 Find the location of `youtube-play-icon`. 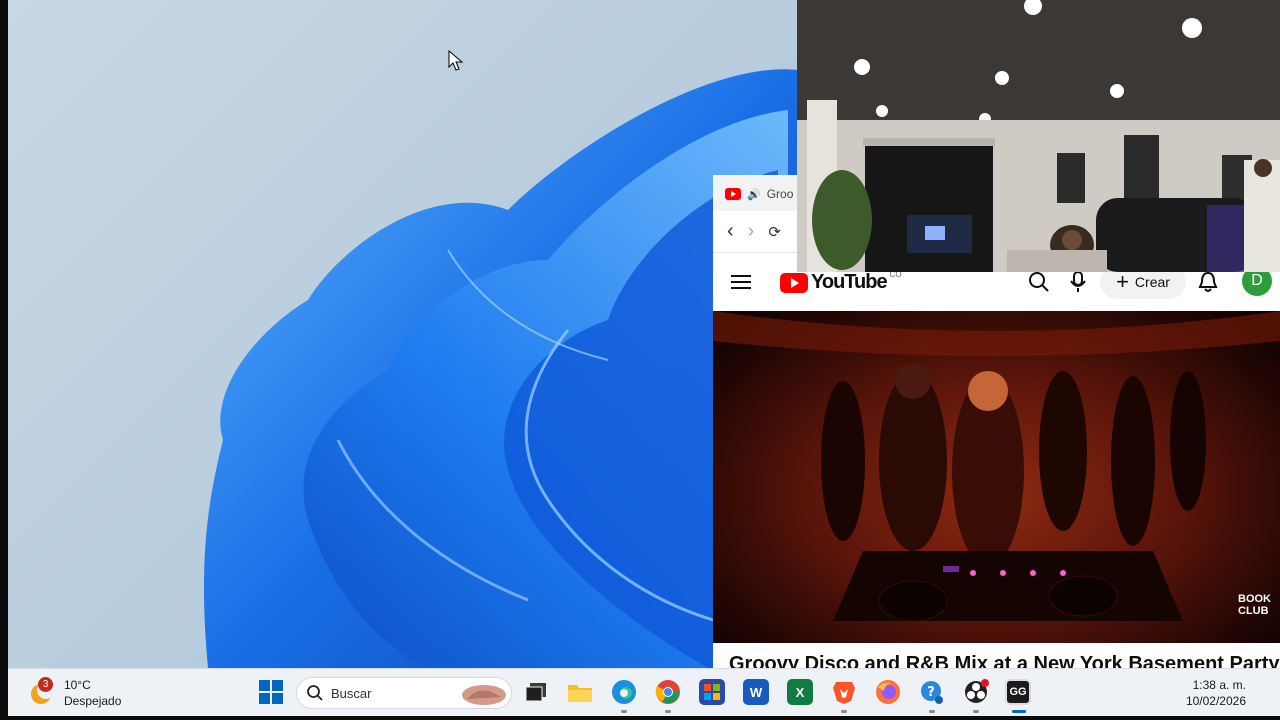

youtube-play-icon is located at coordinates (794, 282).